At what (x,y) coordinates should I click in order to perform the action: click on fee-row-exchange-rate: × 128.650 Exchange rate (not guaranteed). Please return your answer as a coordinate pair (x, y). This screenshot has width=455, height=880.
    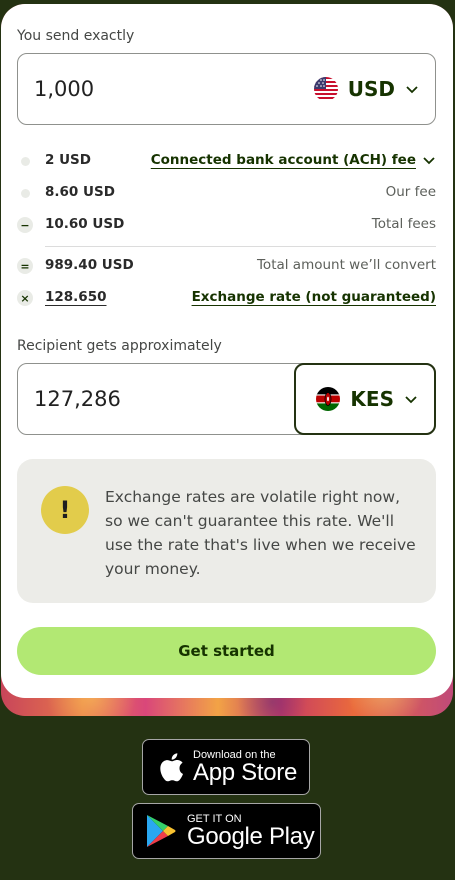
    Looking at the image, I should click on (226, 298).